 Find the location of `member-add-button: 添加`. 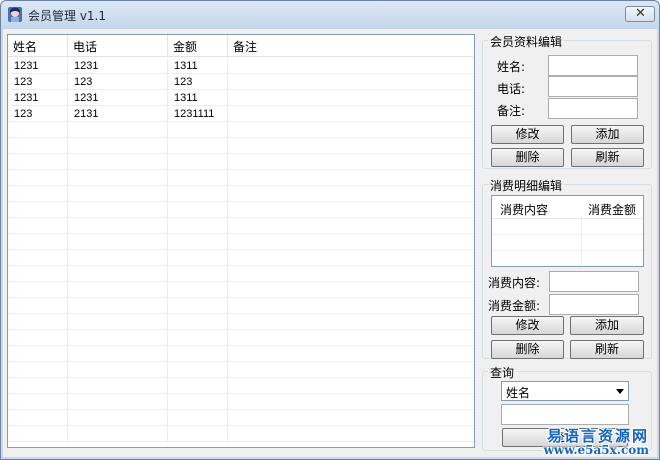

member-add-button: 添加 is located at coordinates (607, 134).